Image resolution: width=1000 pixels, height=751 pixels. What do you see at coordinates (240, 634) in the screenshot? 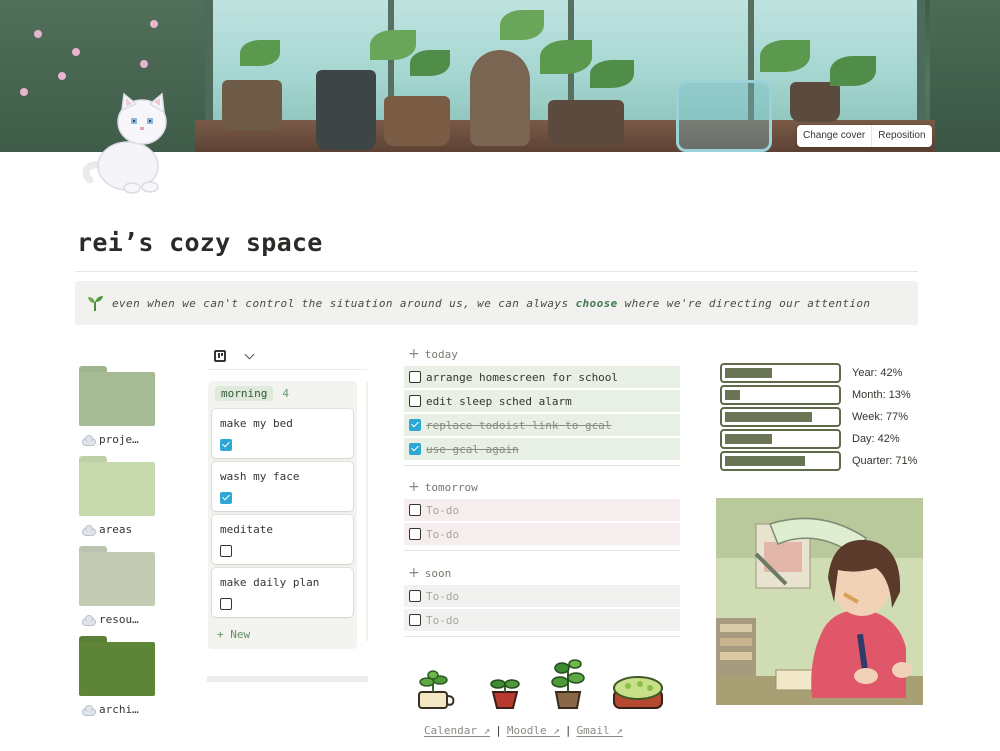
I see `new-card-label: New` at bounding box center [240, 634].